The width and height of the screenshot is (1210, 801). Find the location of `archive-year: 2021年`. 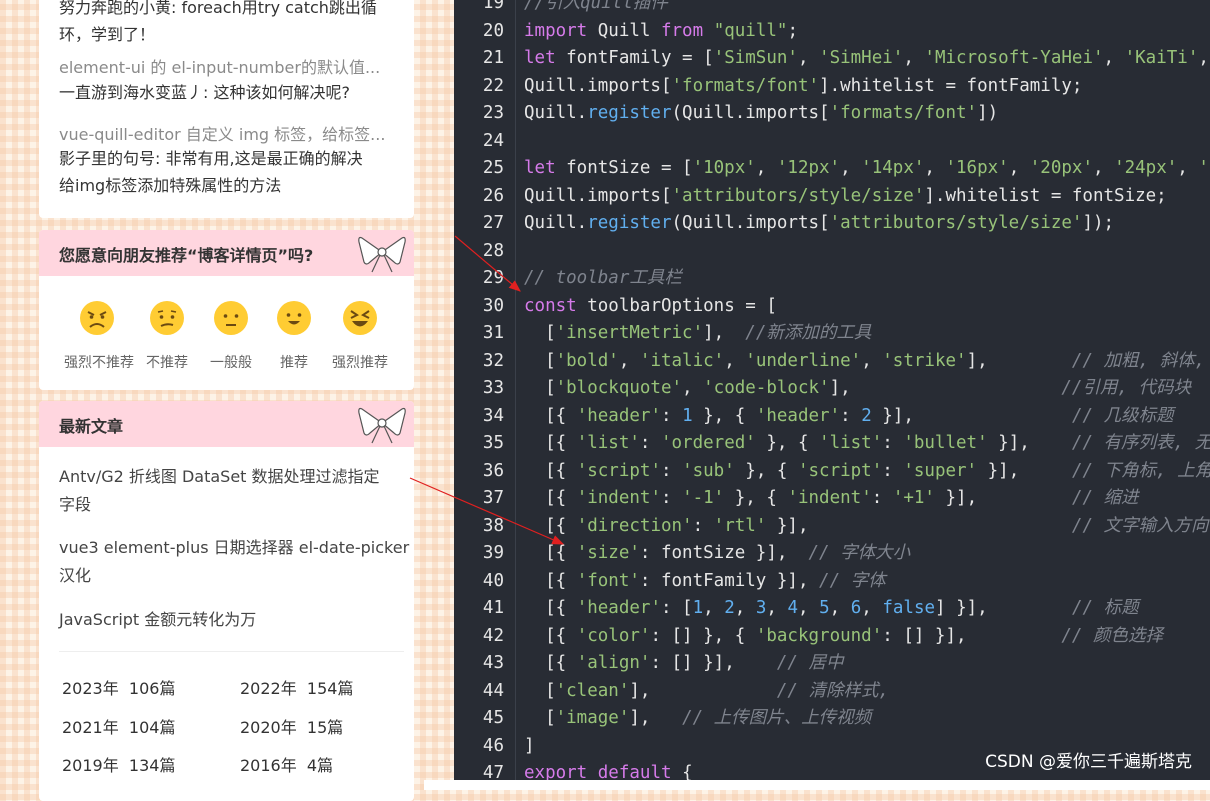

archive-year: 2021年 is located at coordinates (90, 727).